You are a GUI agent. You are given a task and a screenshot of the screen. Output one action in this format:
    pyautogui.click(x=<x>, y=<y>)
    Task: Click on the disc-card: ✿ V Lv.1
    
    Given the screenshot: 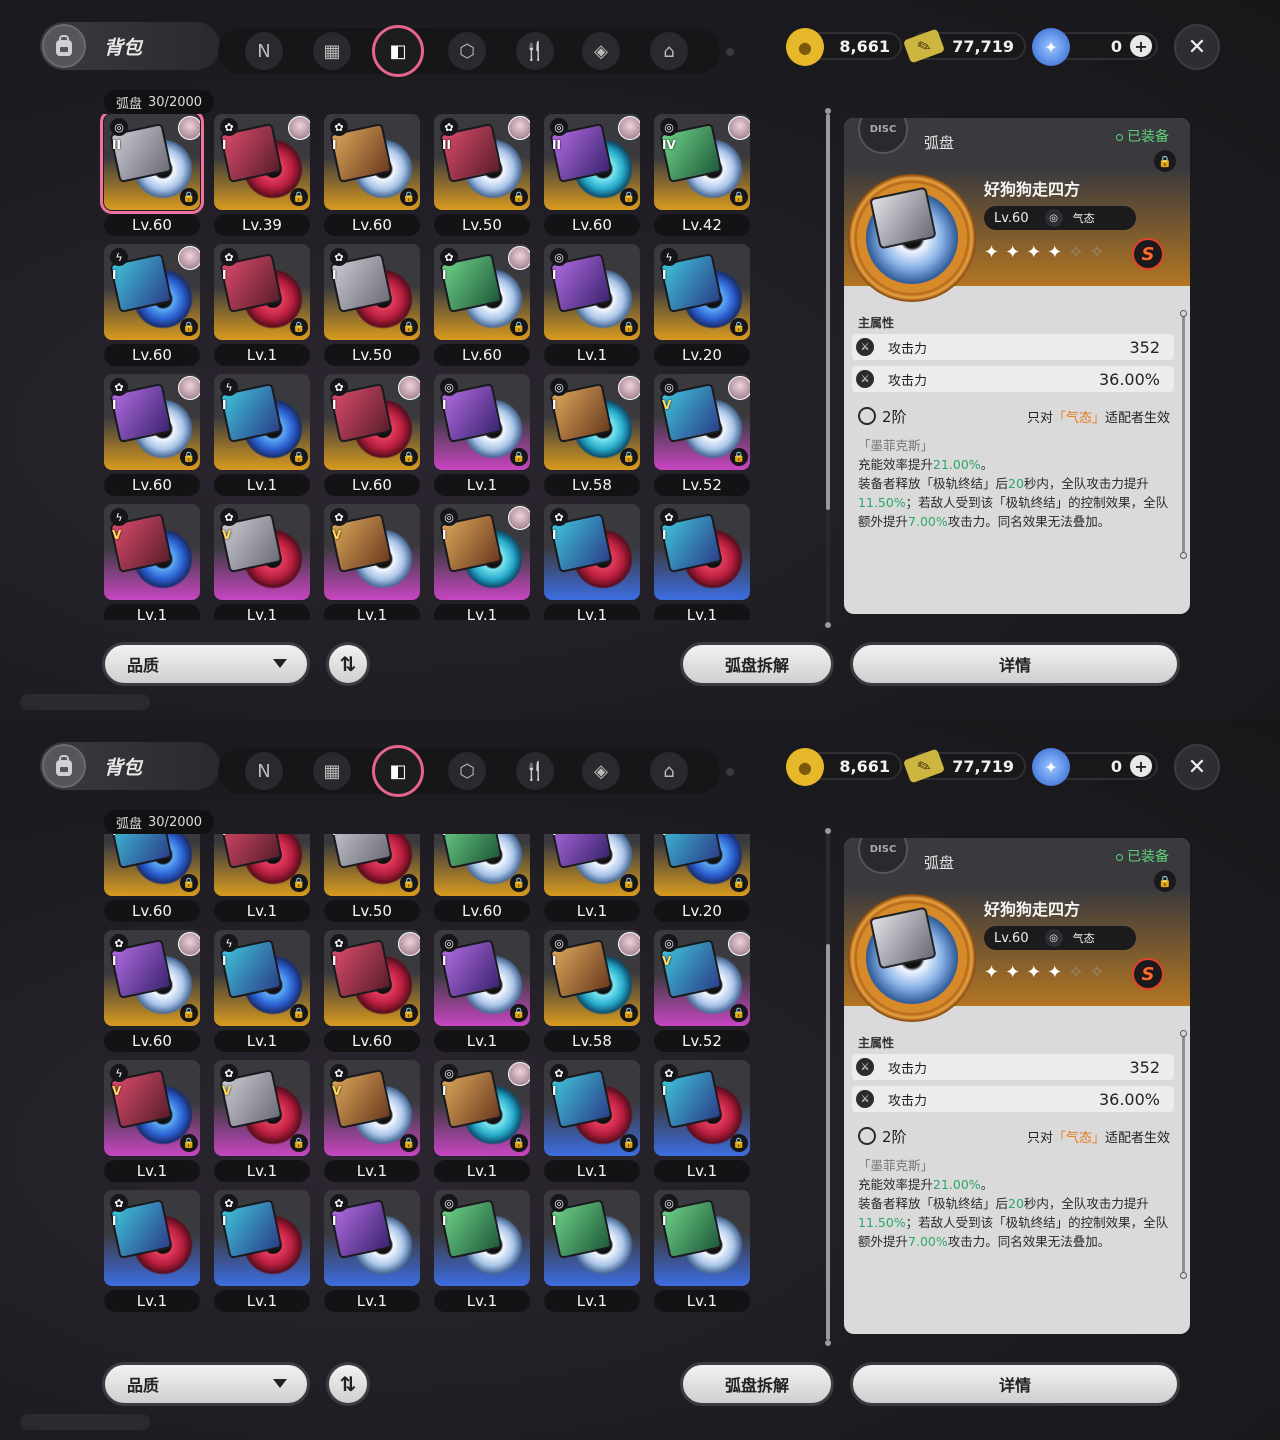 What is the action you would take?
    pyautogui.click(x=265, y=562)
    